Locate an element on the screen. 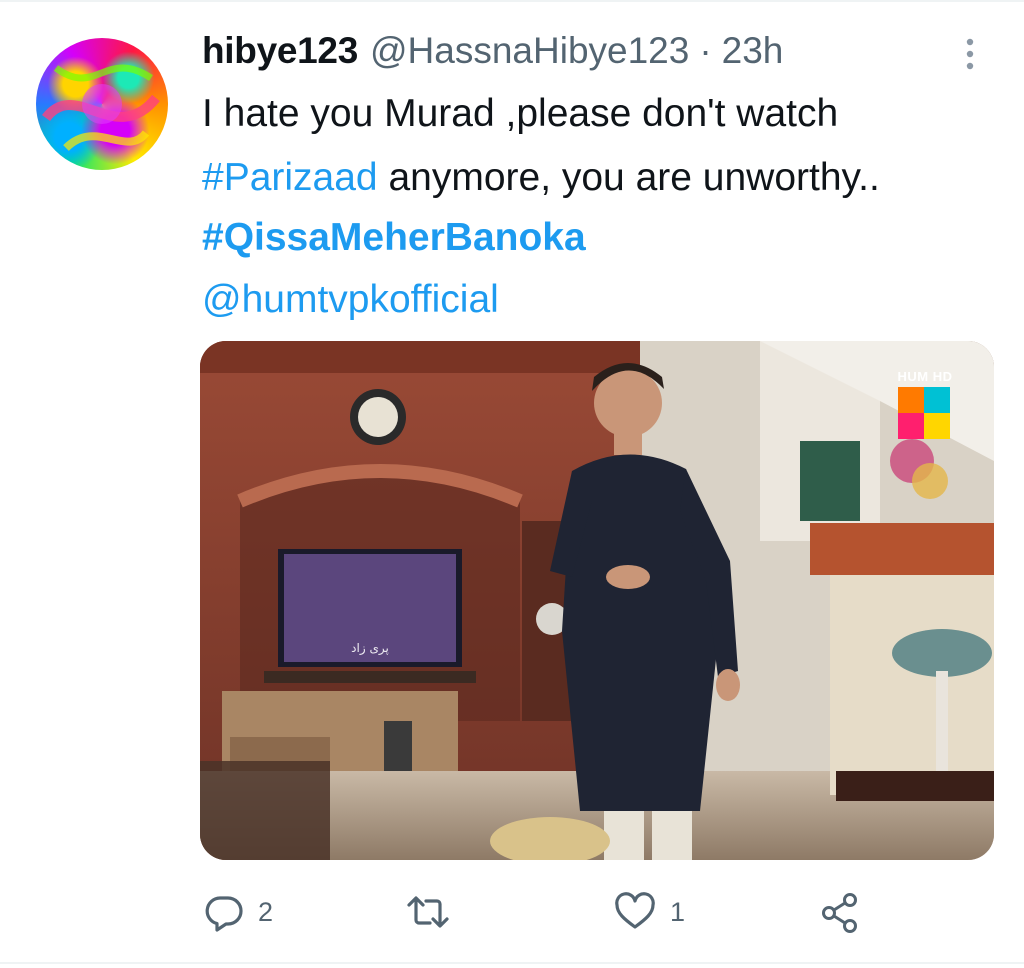 This screenshot has height=968, width=1024. tweet-text-line-2: #Parizaad anymore, you are unworthy.. is located at coordinates (541, 178).